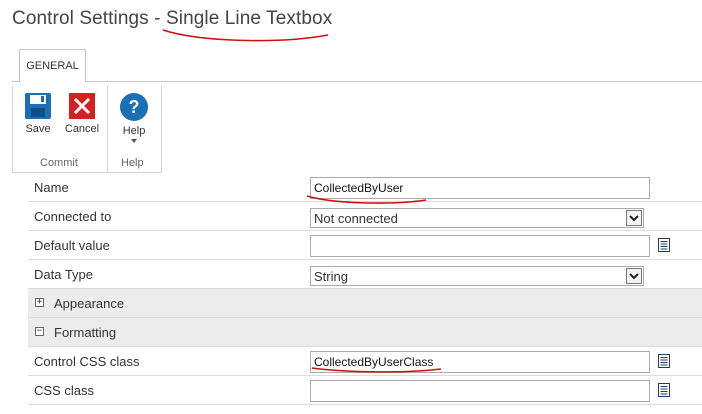 The image size is (702, 414). Describe the element at coordinates (480, 391) in the screenshot. I see `css-class-input` at that location.